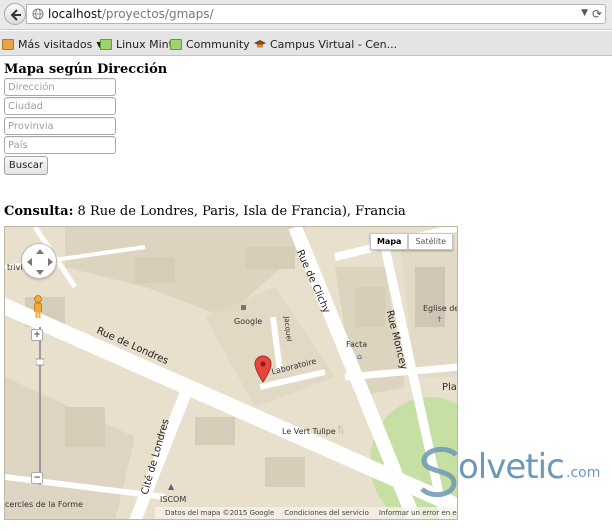 This screenshot has width=612, height=530. What do you see at coordinates (173, 499) in the screenshot?
I see `place-label: ISCOM` at bounding box center [173, 499].